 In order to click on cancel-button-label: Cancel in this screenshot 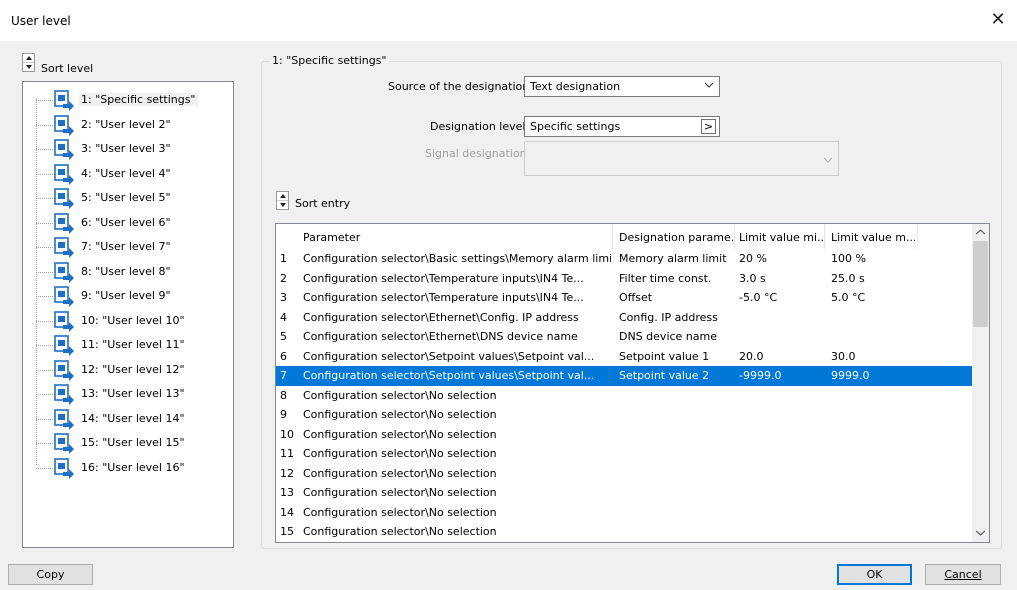, I will do `click(963, 574)`.